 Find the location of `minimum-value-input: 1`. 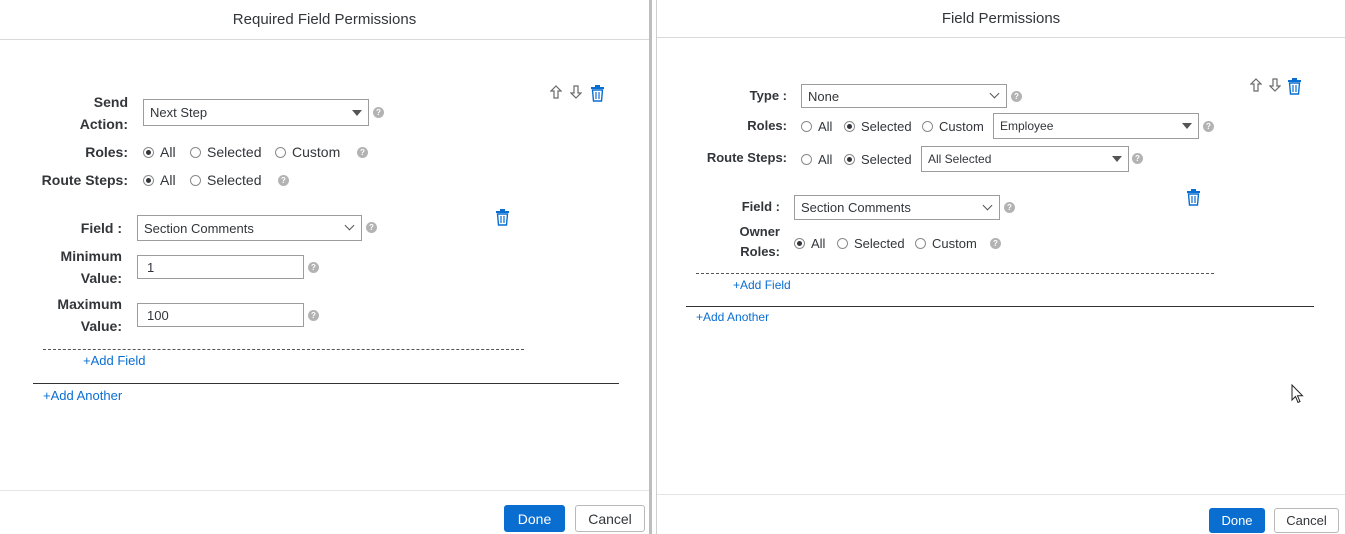

minimum-value-input: 1 is located at coordinates (220, 267).